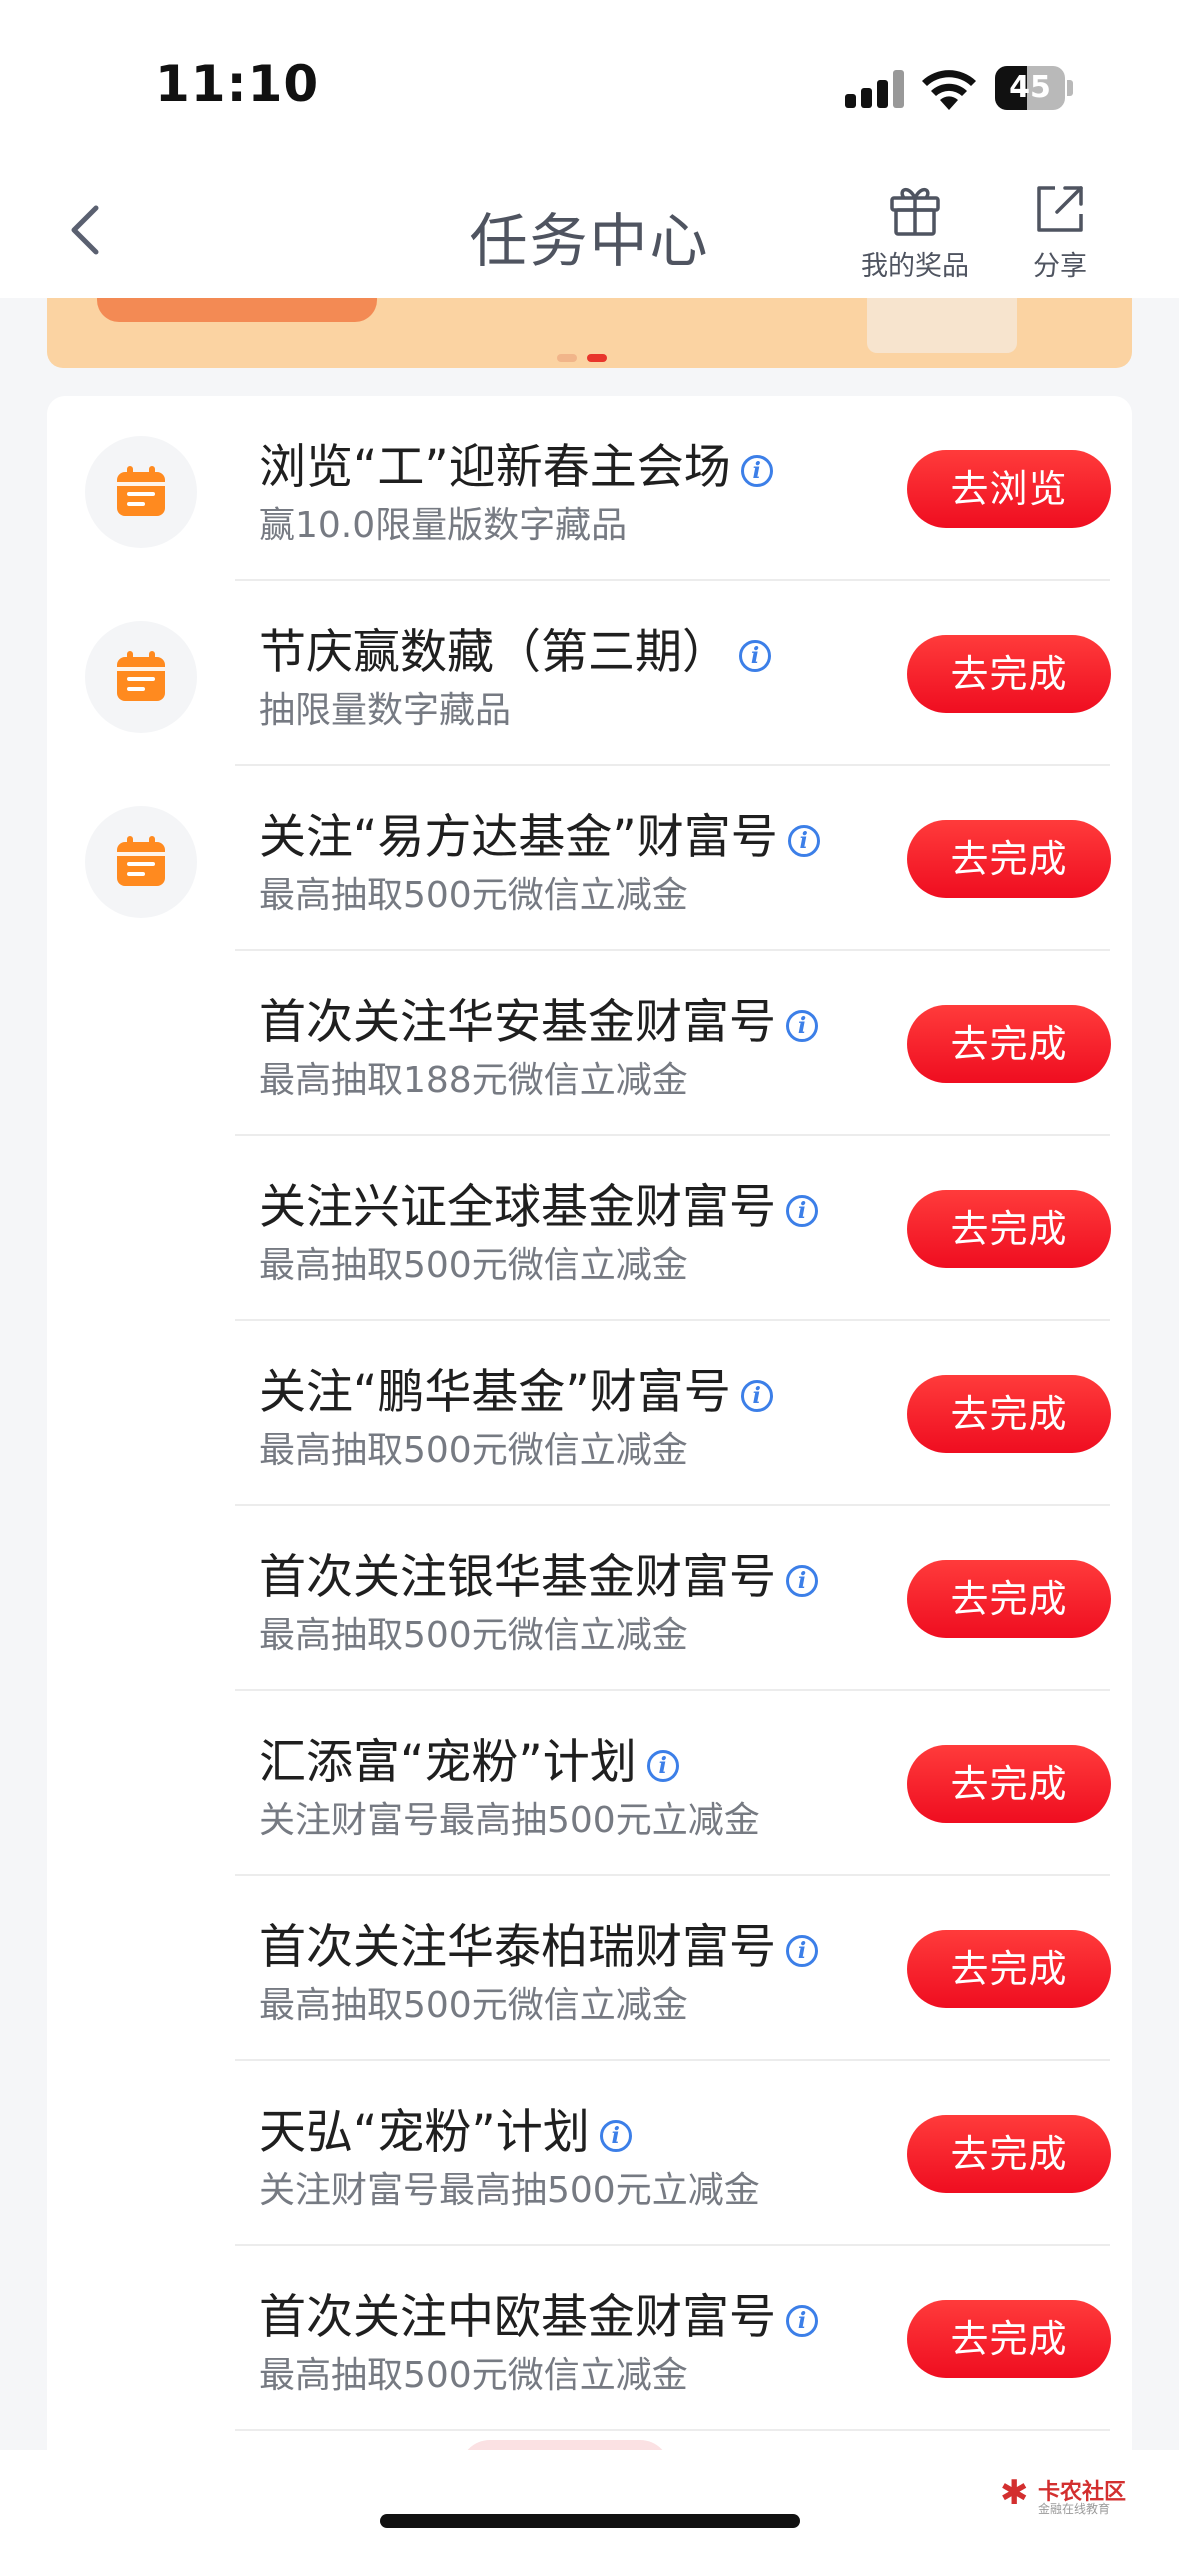  I want to click on task-title: 关注“鹏华基金”财富号 i, so click(516, 1387).